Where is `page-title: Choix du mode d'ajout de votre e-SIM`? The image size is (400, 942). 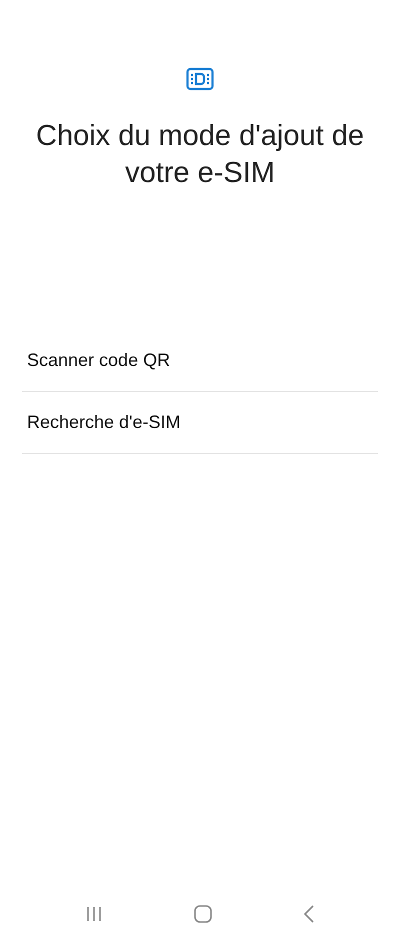 page-title: Choix du mode d'ajout de votre e-SIM is located at coordinates (200, 155).